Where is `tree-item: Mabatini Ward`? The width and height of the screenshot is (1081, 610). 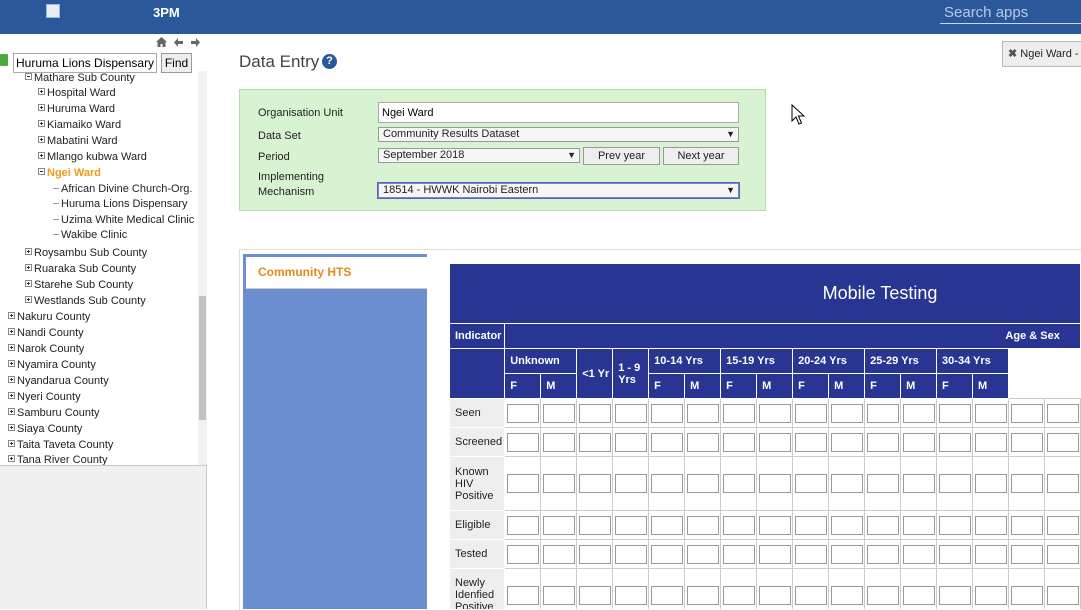
tree-item: Mabatini Ward is located at coordinates (78, 141).